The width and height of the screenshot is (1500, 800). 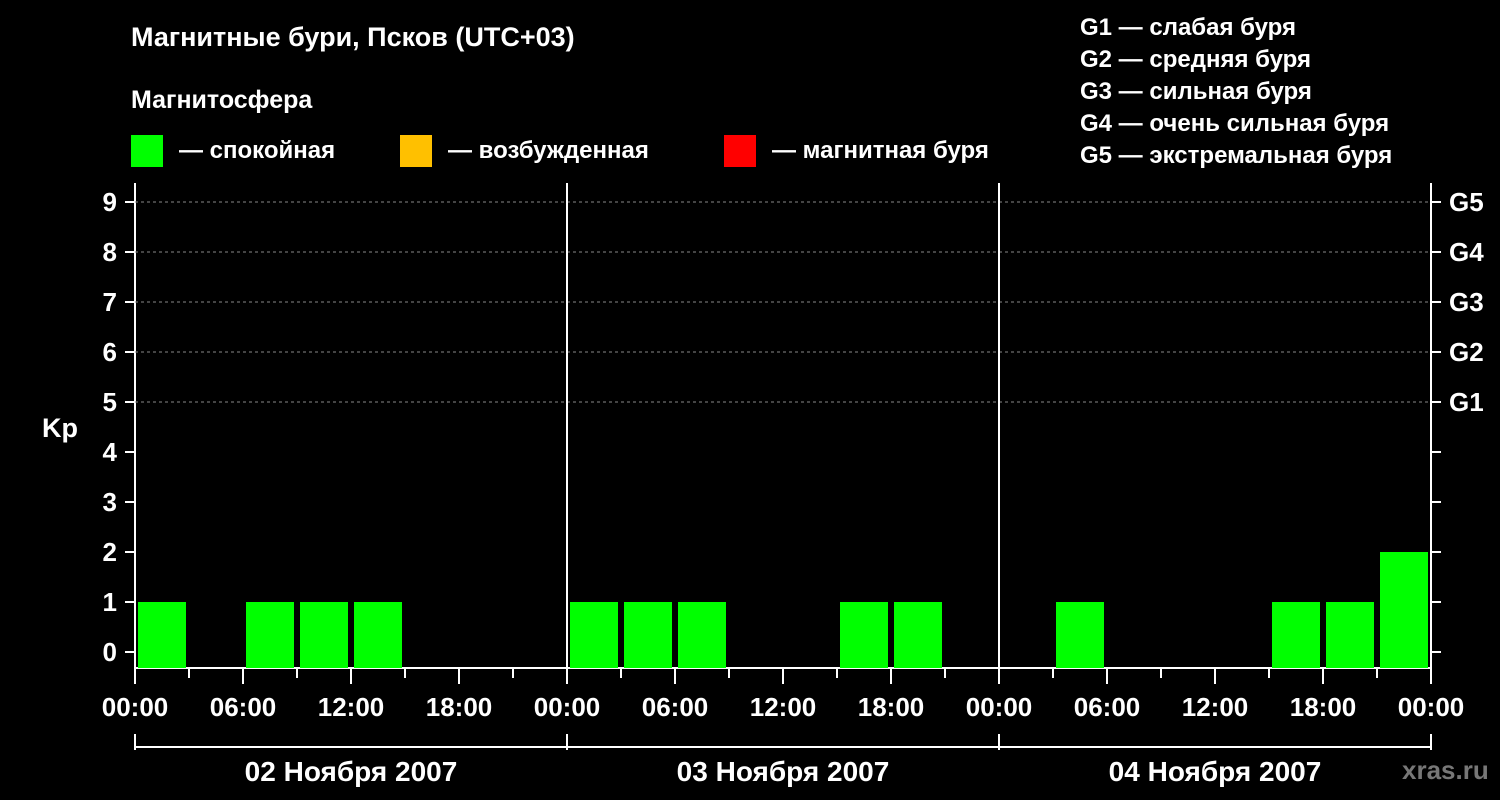 What do you see at coordinates (110, 352) in the screenshot?
I see `y-tick-label: 6` at bounding box center [110, 352].